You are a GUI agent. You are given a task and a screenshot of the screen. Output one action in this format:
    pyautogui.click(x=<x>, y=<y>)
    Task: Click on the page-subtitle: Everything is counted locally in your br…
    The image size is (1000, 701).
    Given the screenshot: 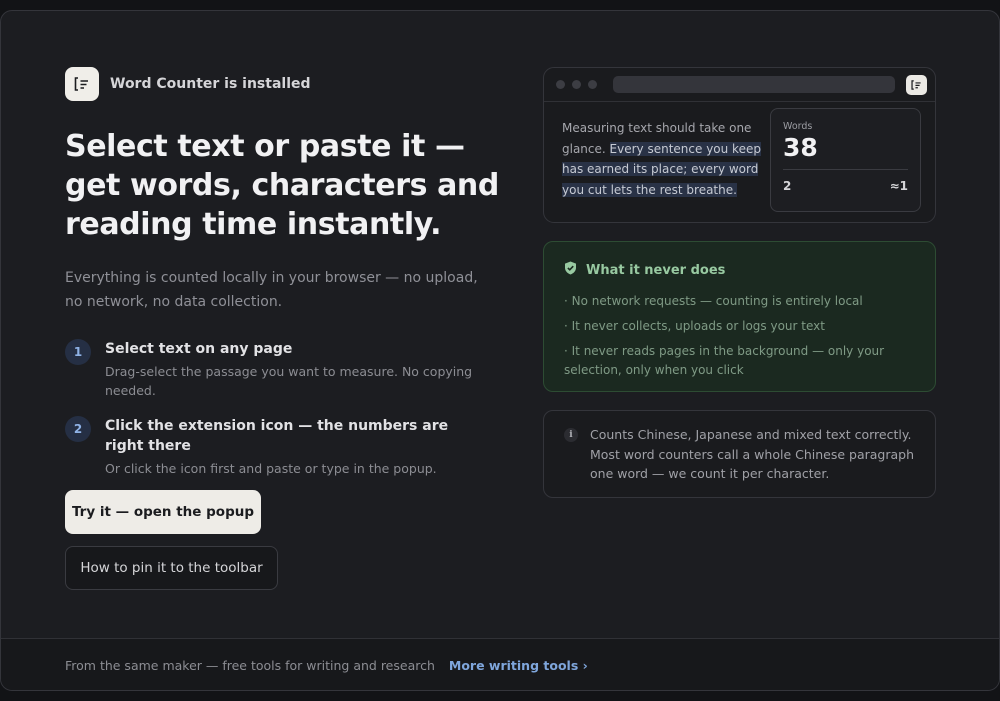 What is the action you would take?
    pyautogui.click(x=271, y=290)
    